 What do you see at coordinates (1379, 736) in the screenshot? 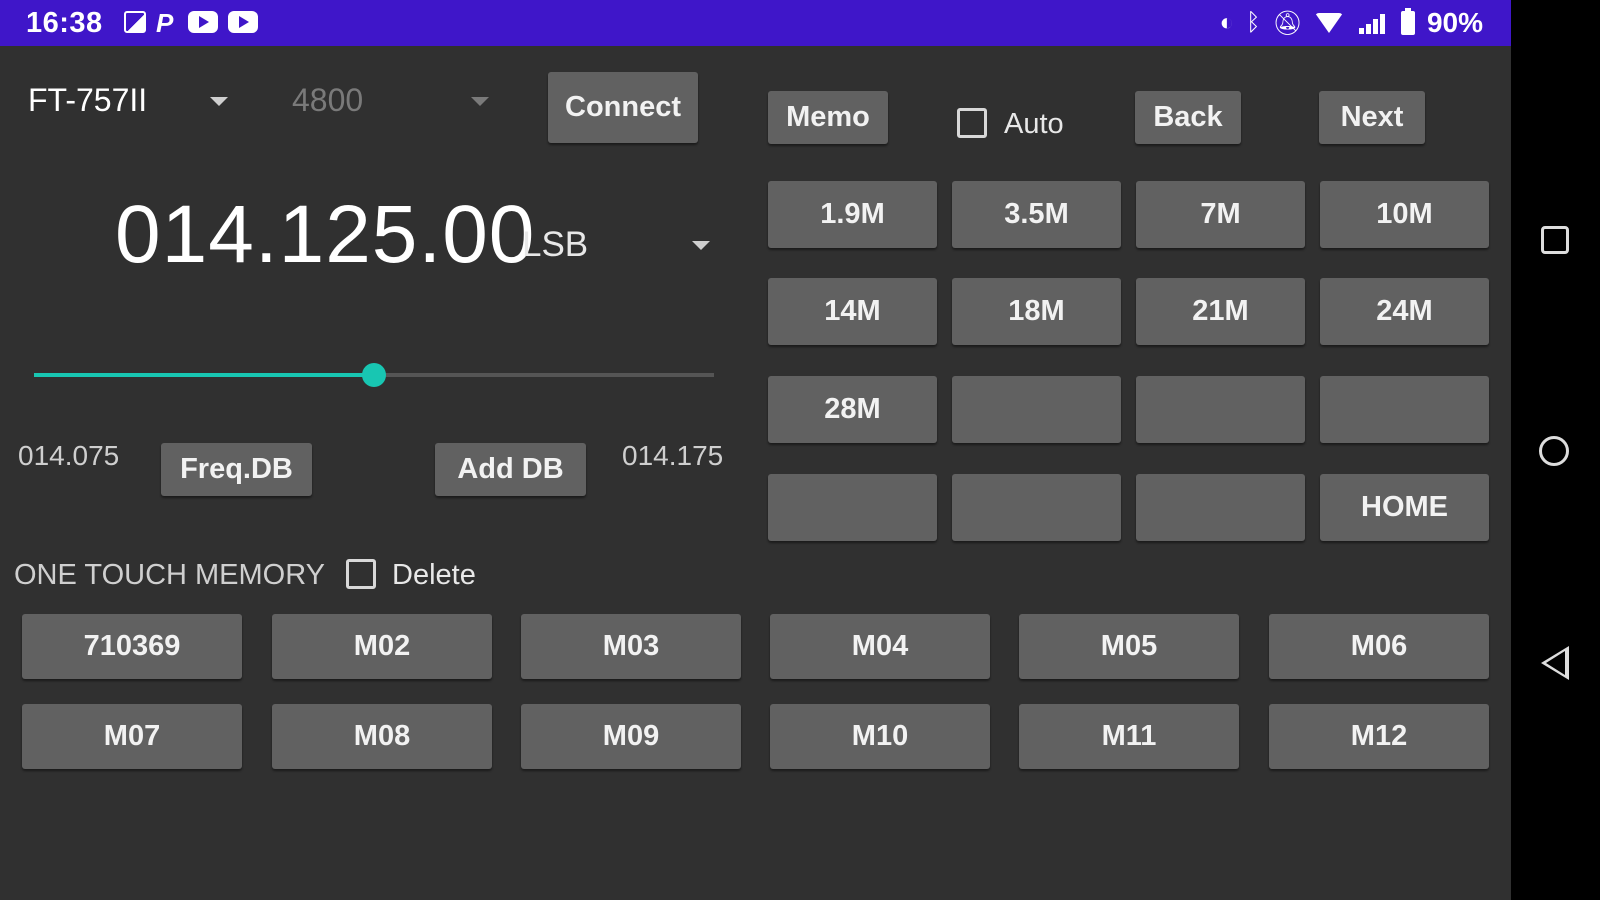
I see `memory-button: M12` at bounding box center [1379, 736].